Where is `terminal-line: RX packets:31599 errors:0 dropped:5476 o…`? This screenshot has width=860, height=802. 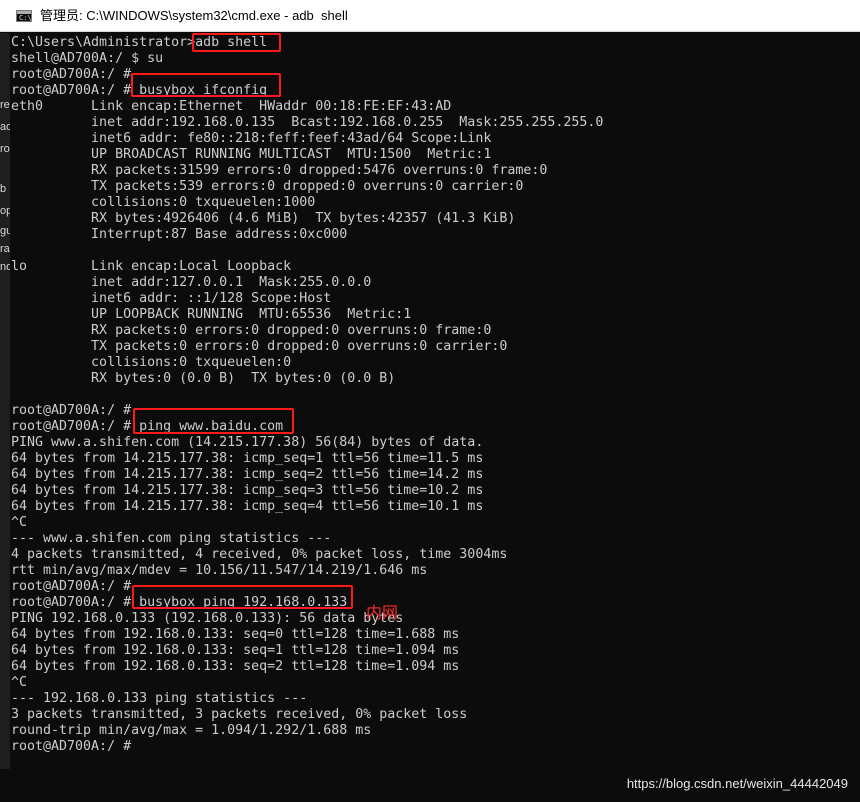 terminal-line: RX packets:31599 errors:0 dropped:5476 o… is located at coordinates (279, 170).